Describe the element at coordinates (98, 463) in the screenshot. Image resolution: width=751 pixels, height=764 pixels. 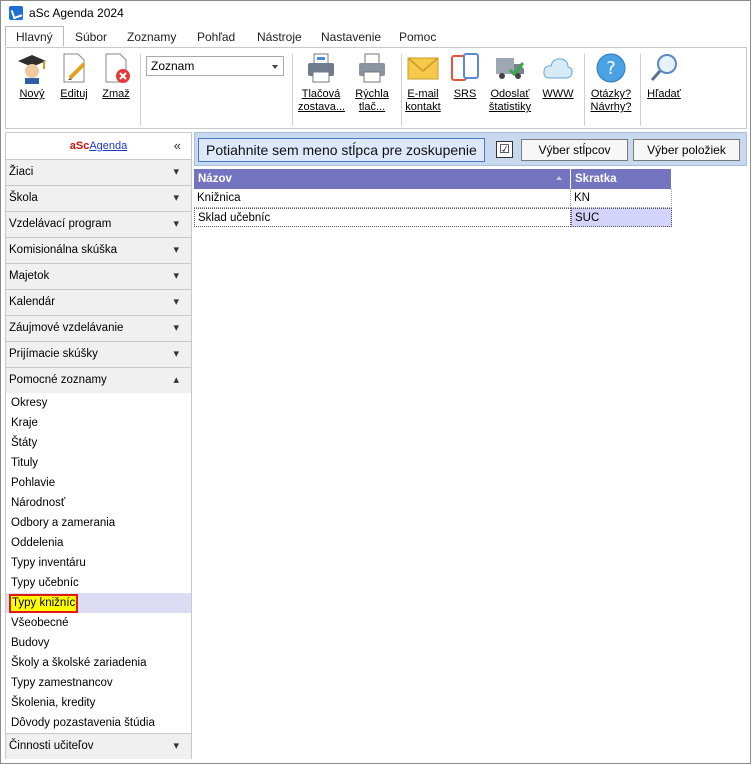
I see `sidebar-item-tituly: Tituly` at that location.